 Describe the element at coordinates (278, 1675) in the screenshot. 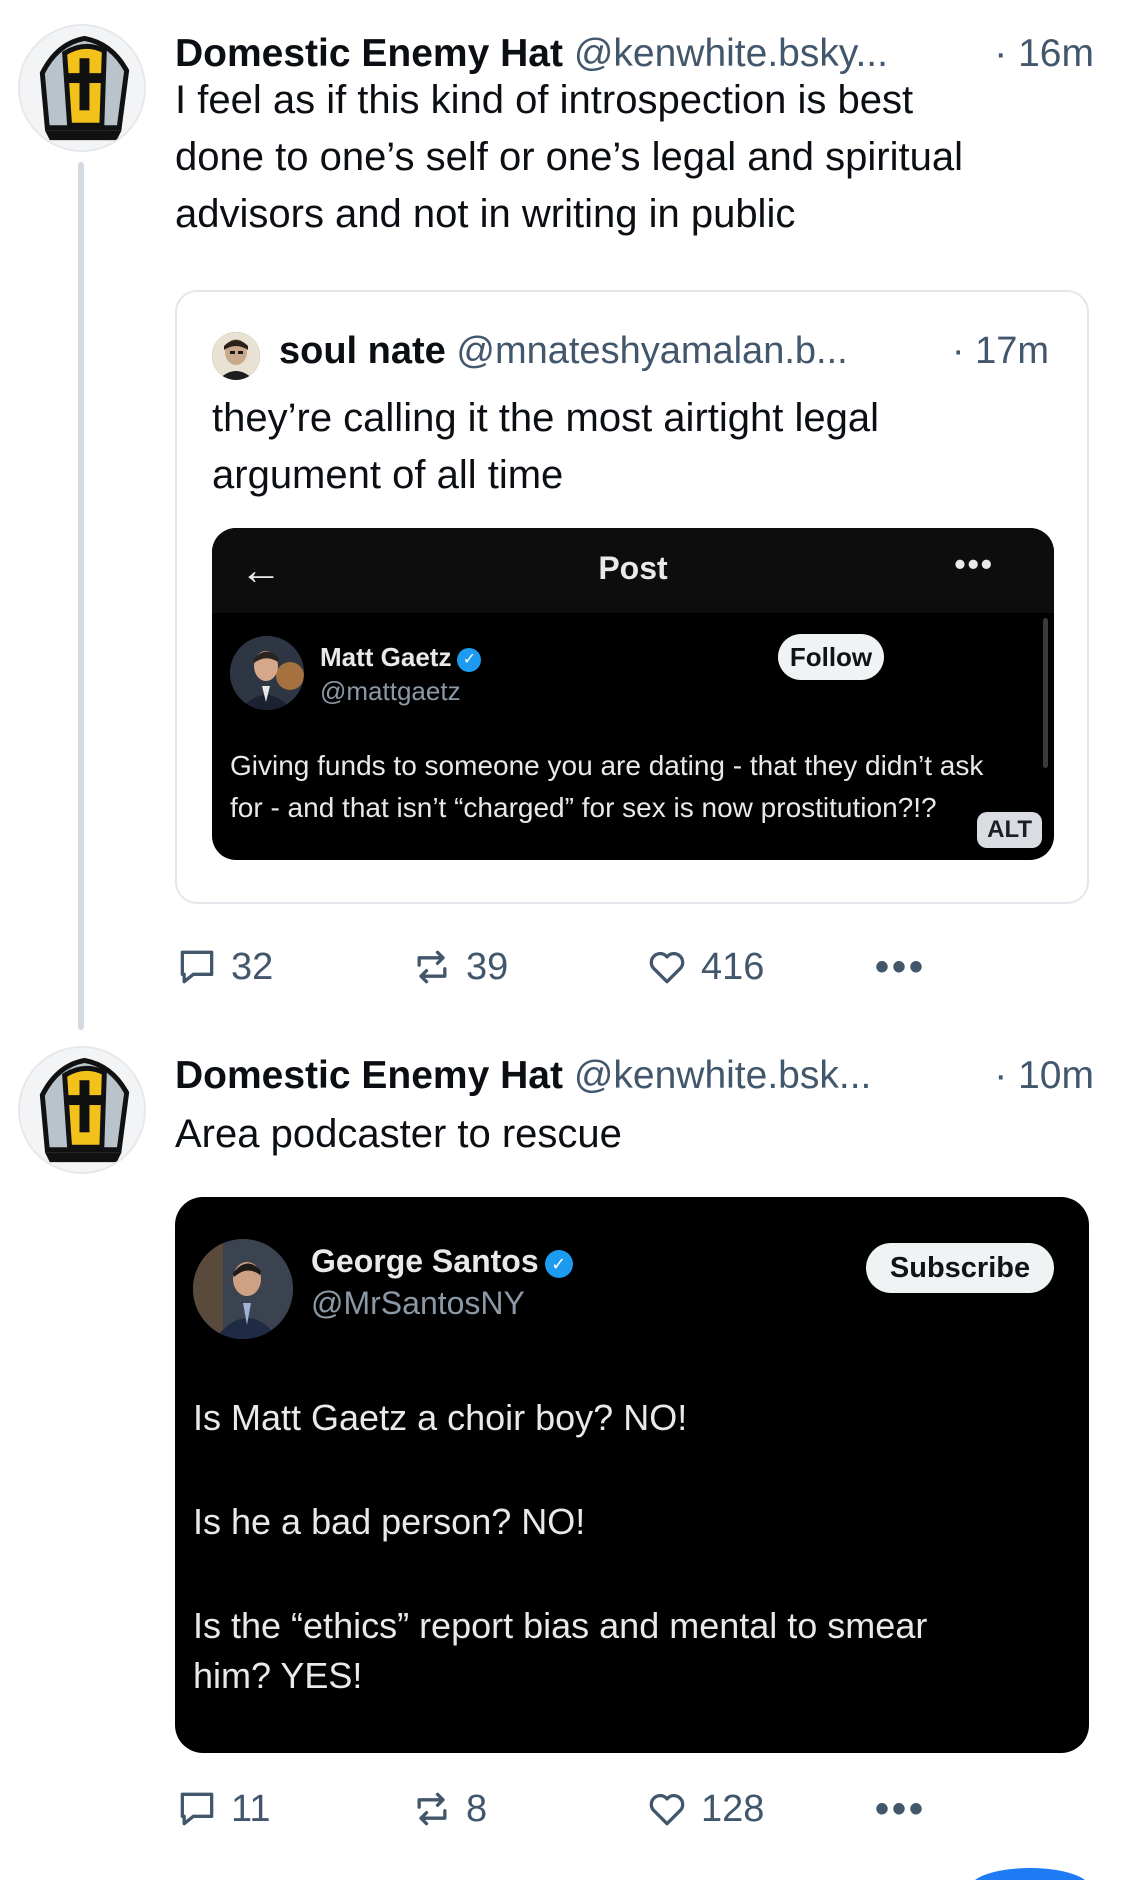

I see `embed-text-line: him? YES!` at that location.